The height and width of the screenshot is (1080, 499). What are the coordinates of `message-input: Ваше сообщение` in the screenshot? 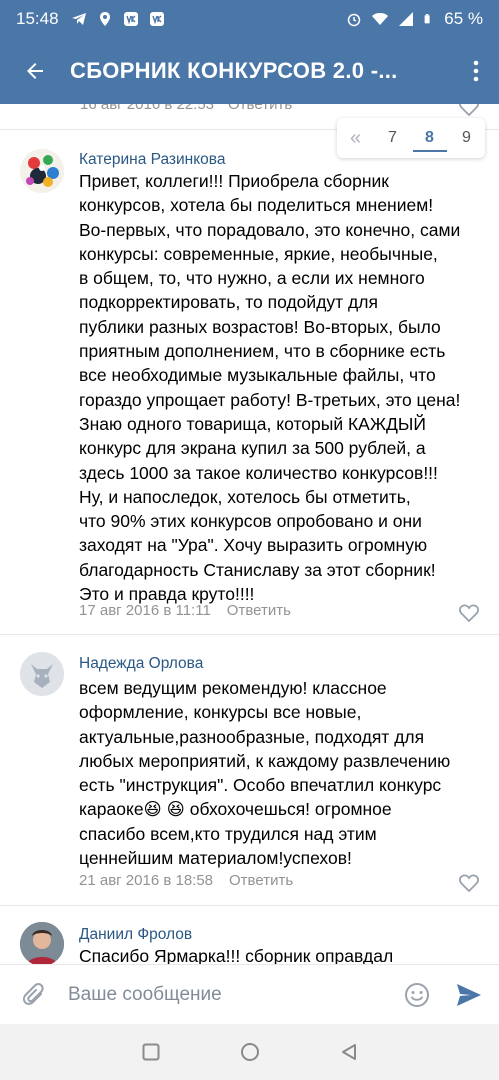 It's located at (231, 995).